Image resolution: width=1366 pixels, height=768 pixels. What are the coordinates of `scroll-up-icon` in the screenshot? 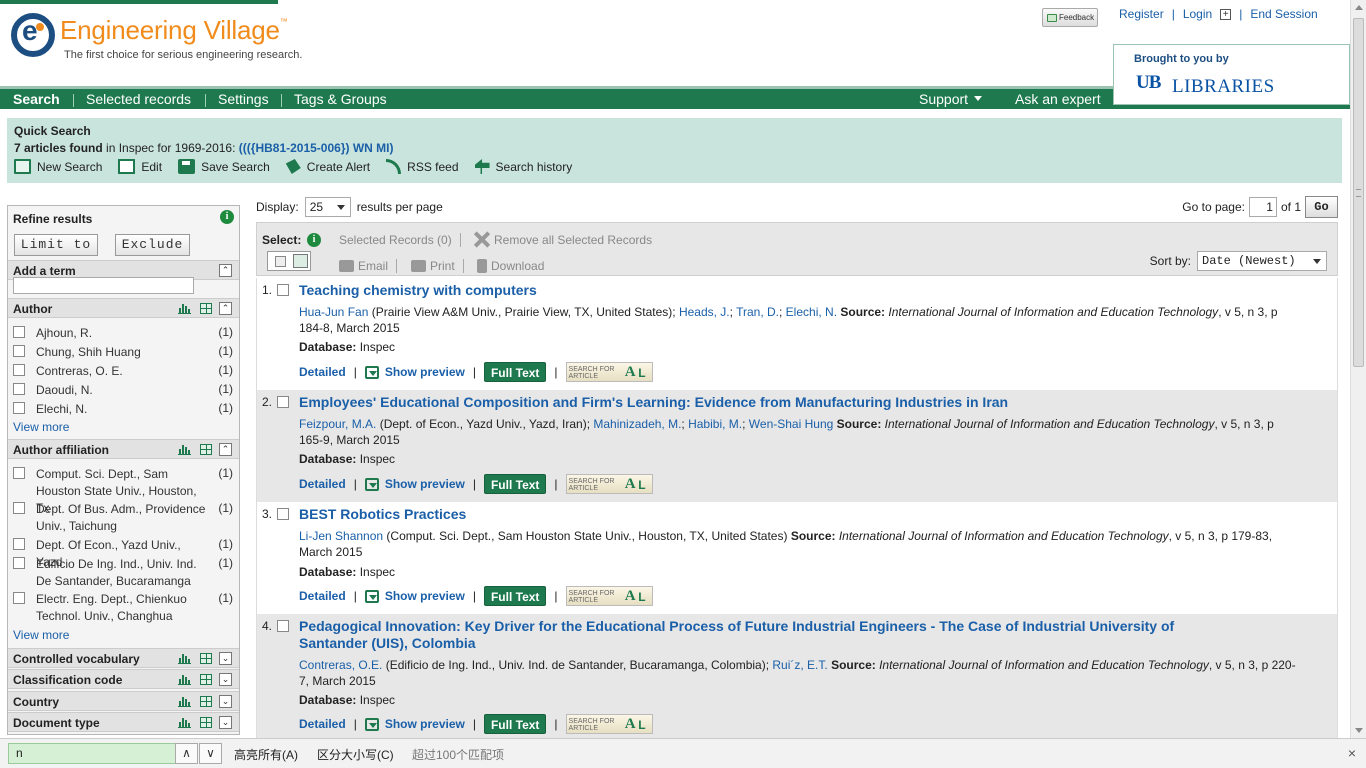 It's located at (1359, 7).